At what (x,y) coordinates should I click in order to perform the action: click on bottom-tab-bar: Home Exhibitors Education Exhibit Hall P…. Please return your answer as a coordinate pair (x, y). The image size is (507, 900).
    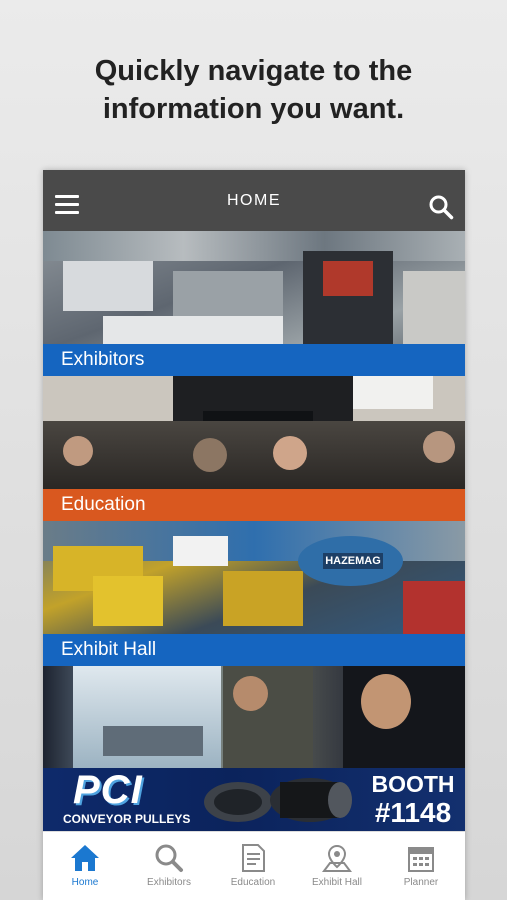
    Looking at the image, I should click on (254, 865).